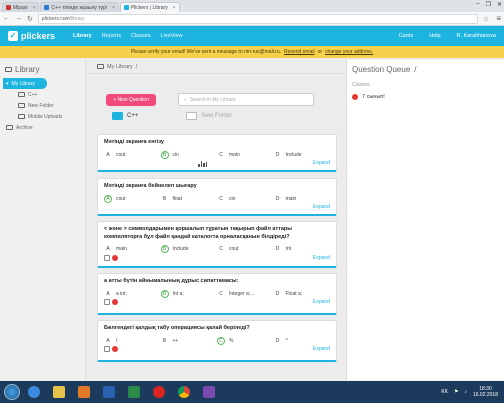 The height and width of the screenshot is (403, 504). Describe the element at coordinates (141, 36) in the screenshot. I see `nav-classes: Classes` at that location.